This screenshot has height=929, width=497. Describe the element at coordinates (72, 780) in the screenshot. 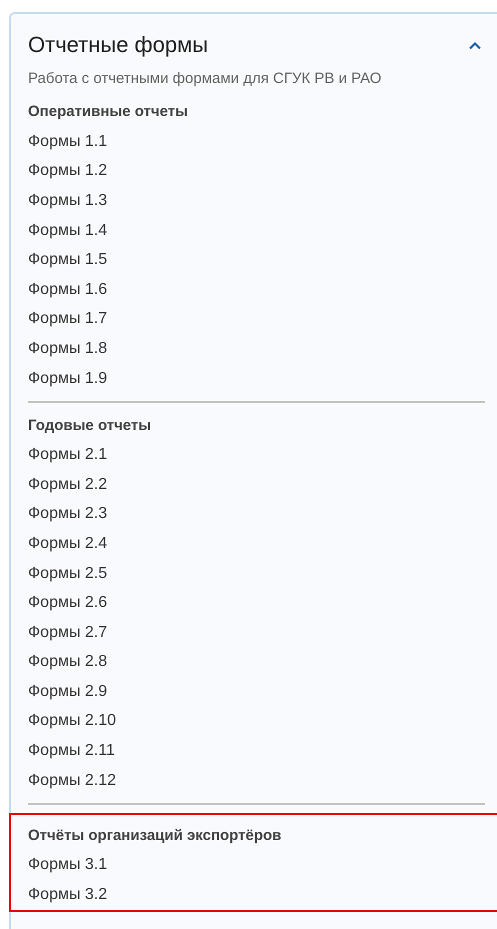

I see `form-link: Формы 2.12` at that location.